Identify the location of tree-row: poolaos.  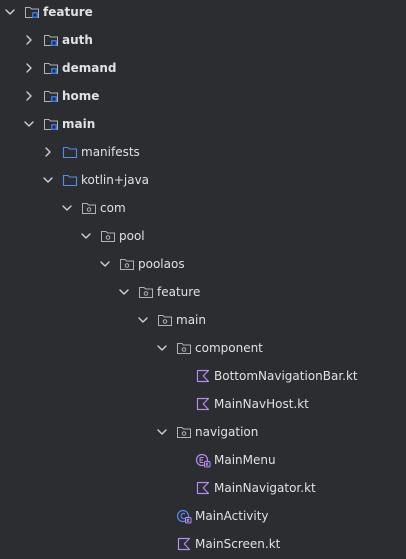
(203, 264).